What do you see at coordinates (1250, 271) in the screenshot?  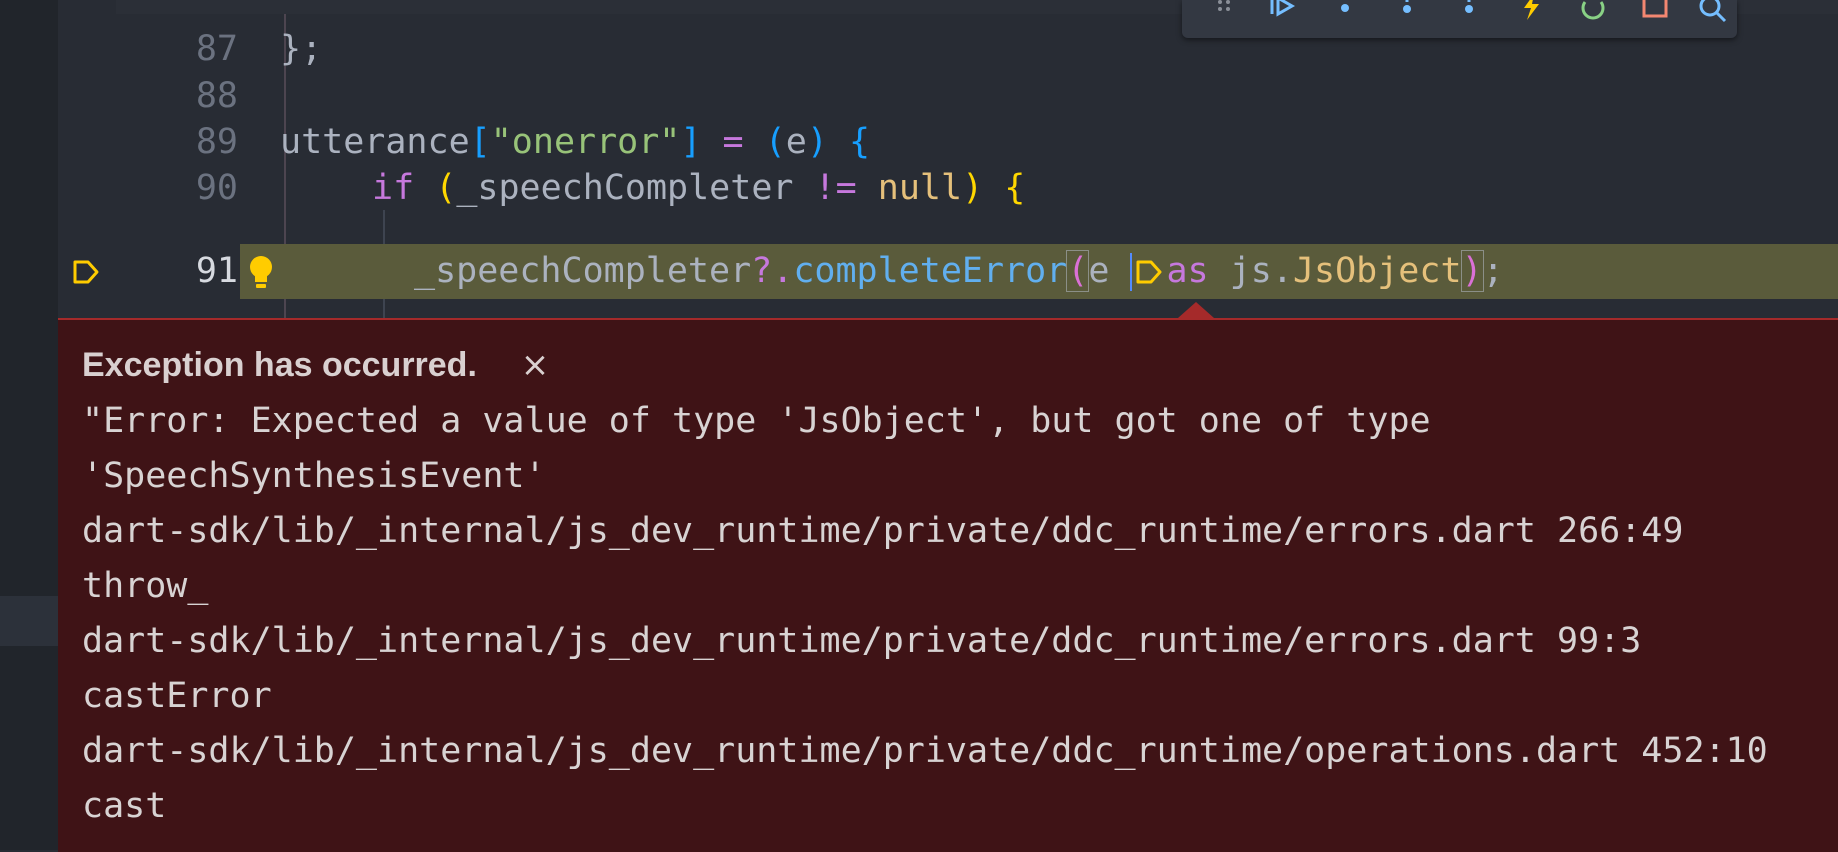 I see `code-token: js.` at bounding box center [1250, 271].